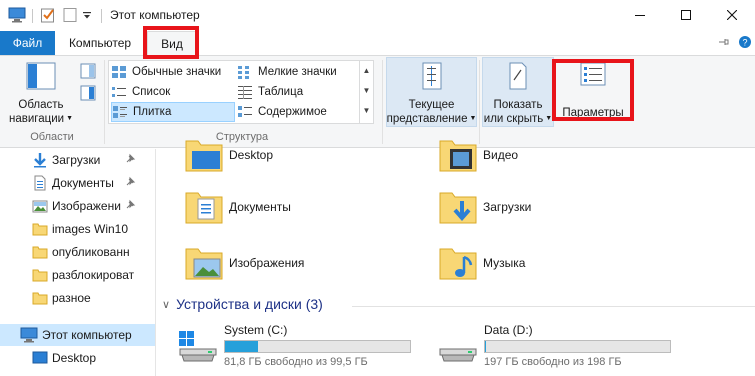 This screenshot has height=376, width=755. What do you see at coordinates (458, 207) in the screenshot?
I see `downloads-folder-icon` at bounding box center [458, 207].